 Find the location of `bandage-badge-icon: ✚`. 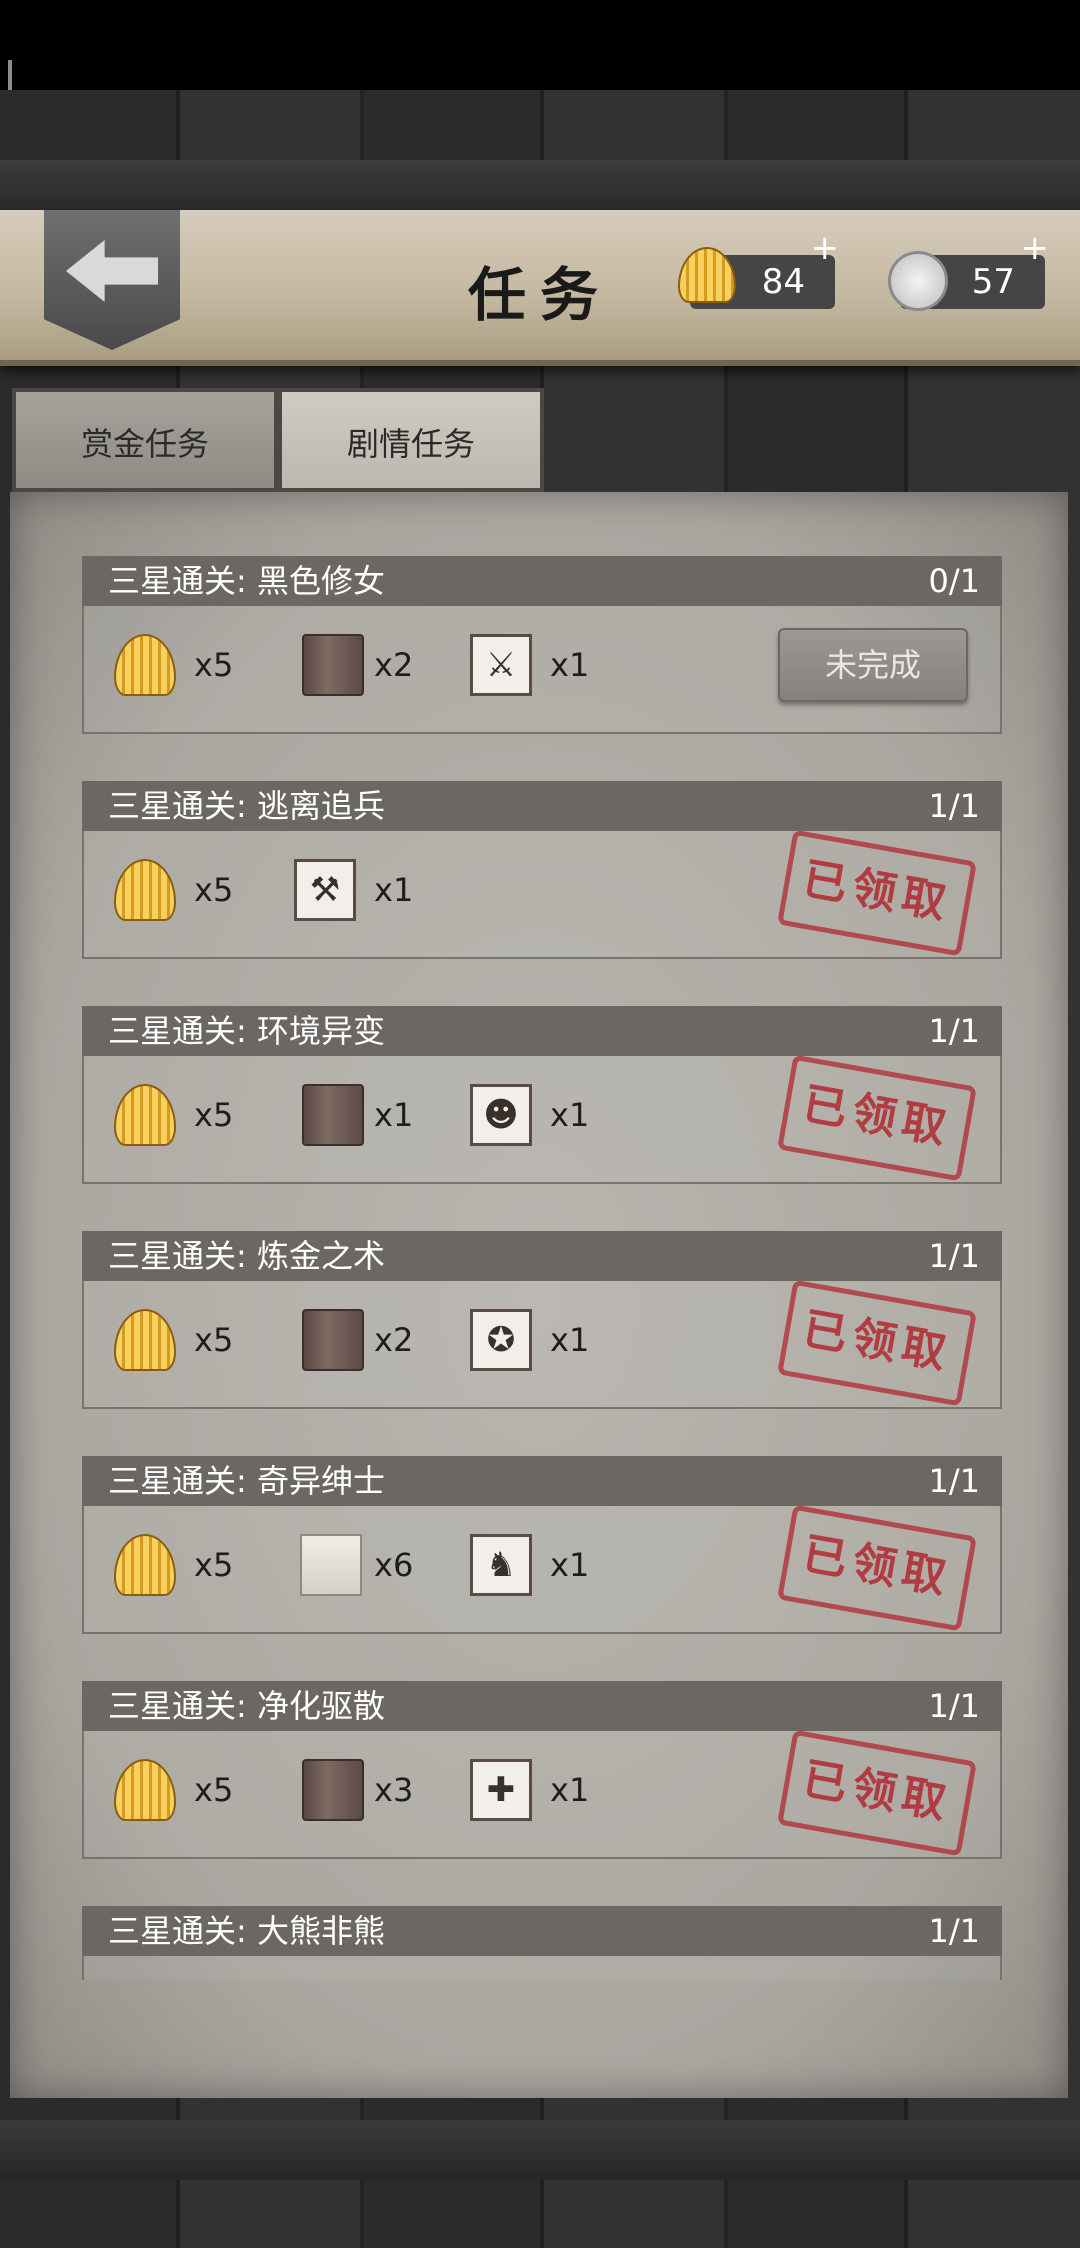

bandage-badge-icon: ✚ is located at coordinates (501, 1790).